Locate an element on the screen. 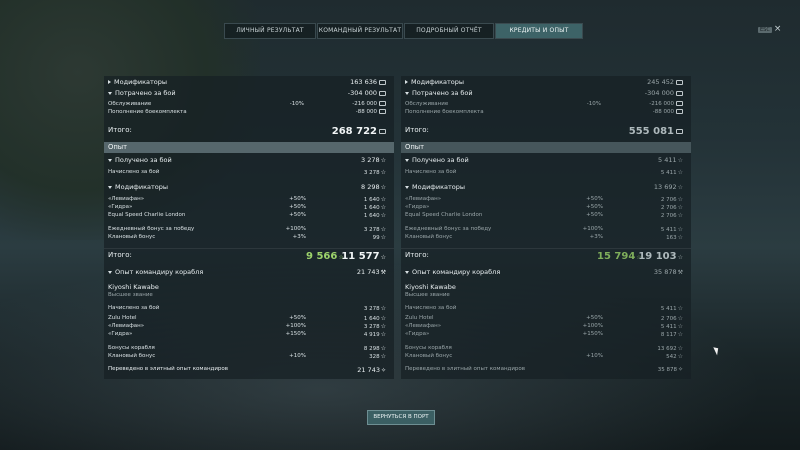  close-icon: × is located at coordinates (778, 29).